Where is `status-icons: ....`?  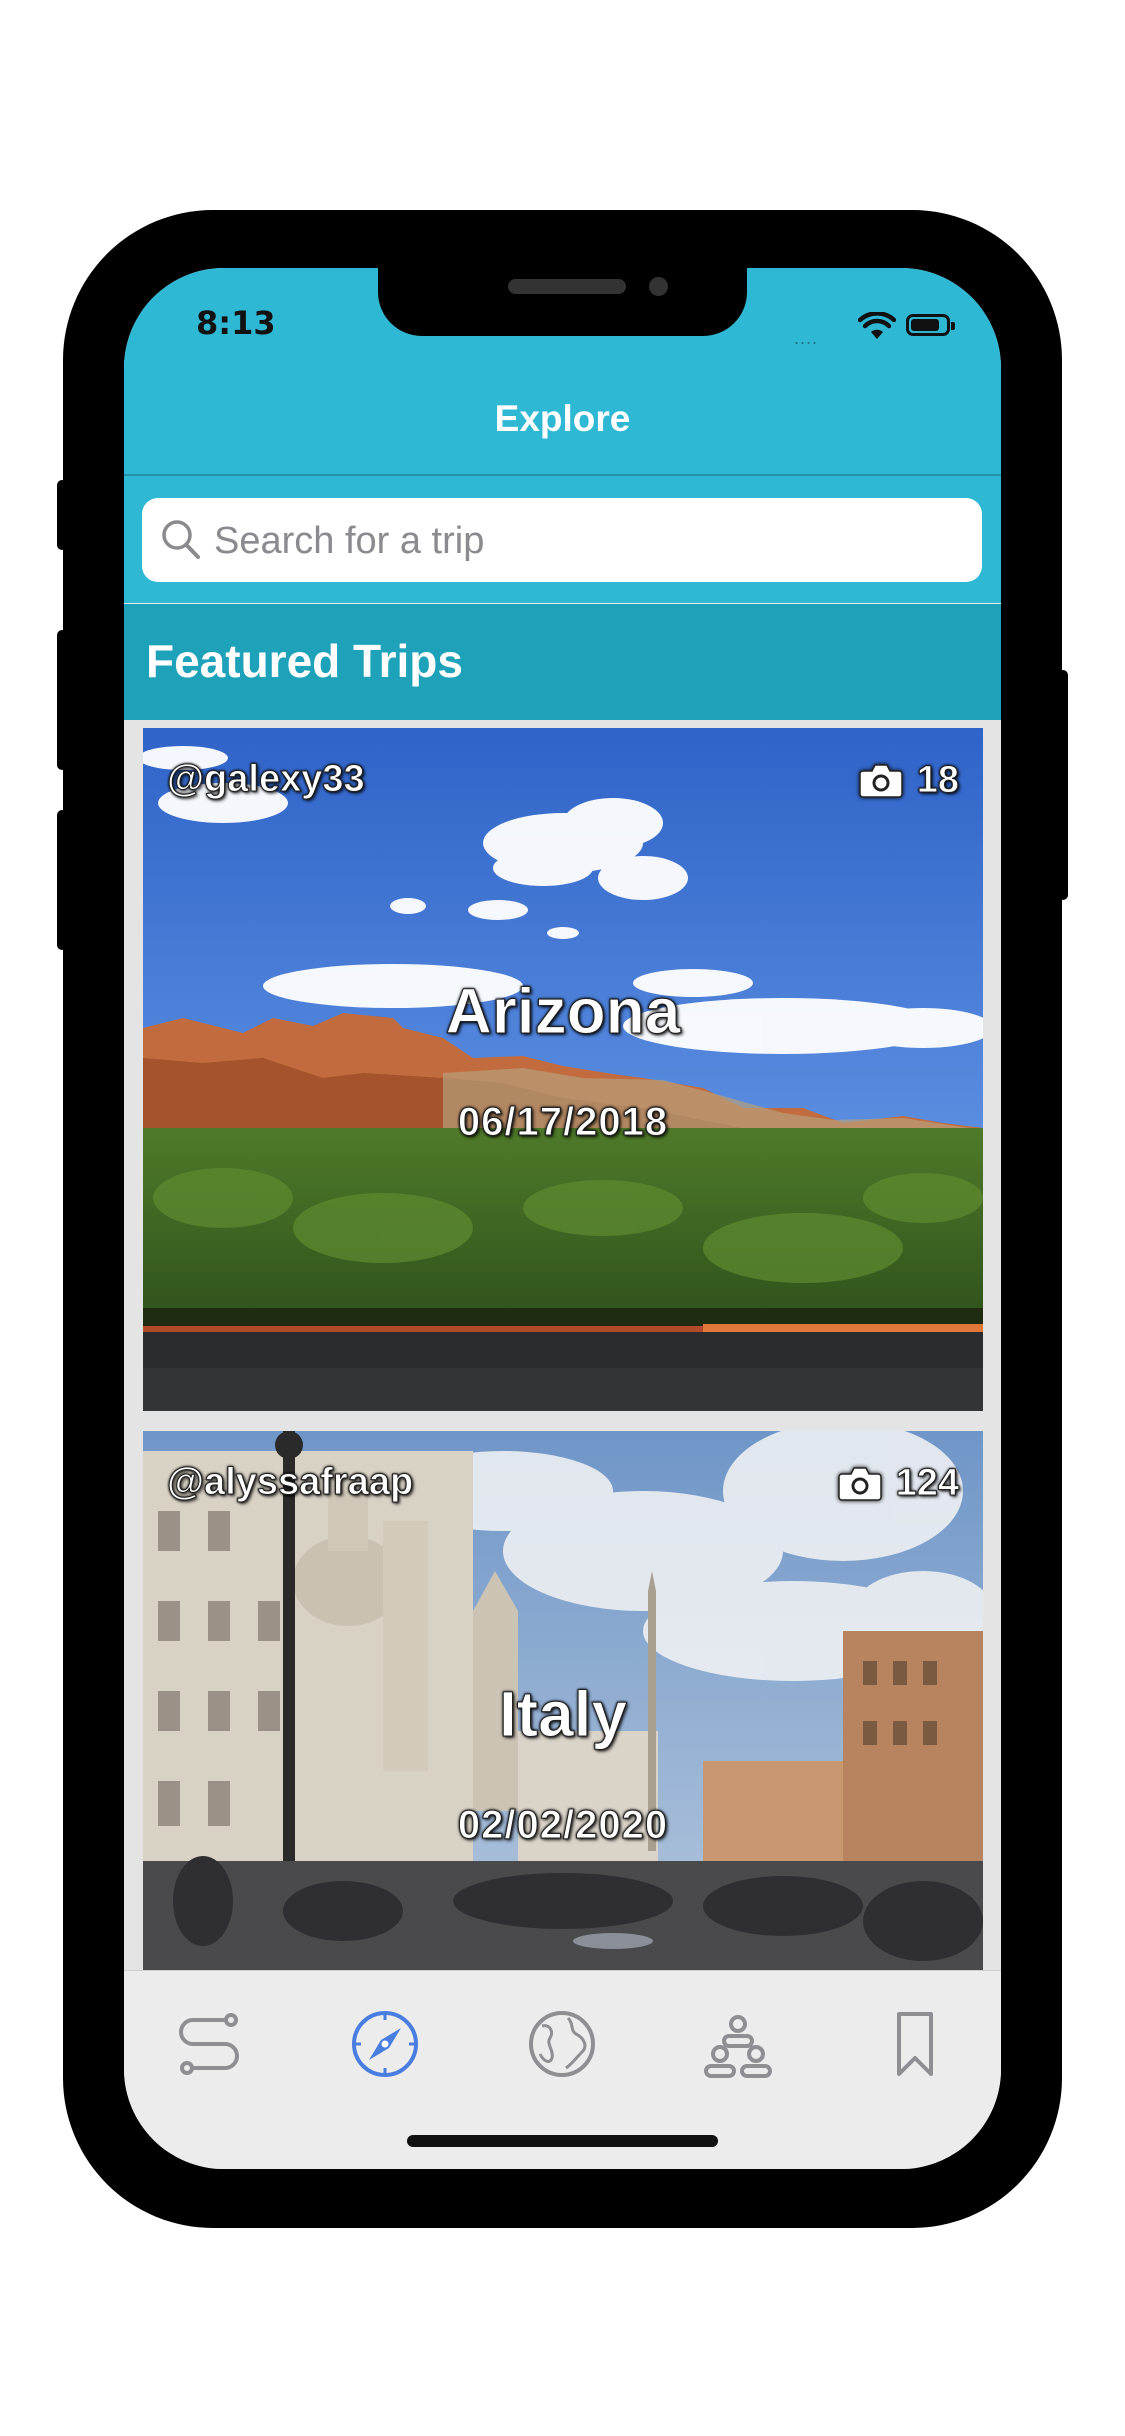 status-icons: .... is located at coordinates (881, 329).